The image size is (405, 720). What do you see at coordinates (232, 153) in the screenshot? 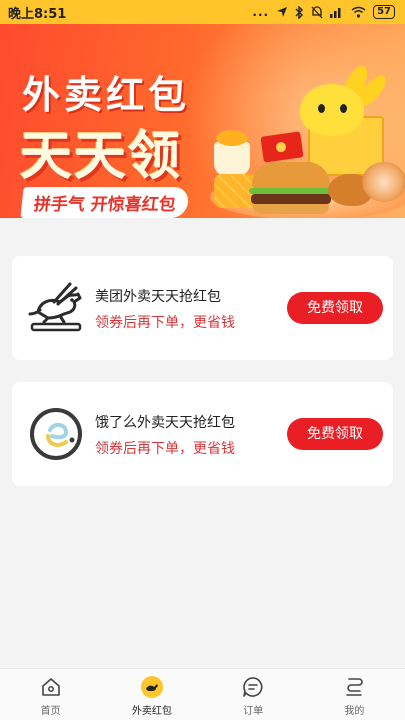
I see `mango-drink-graphic` at bounding box center [232, 153].